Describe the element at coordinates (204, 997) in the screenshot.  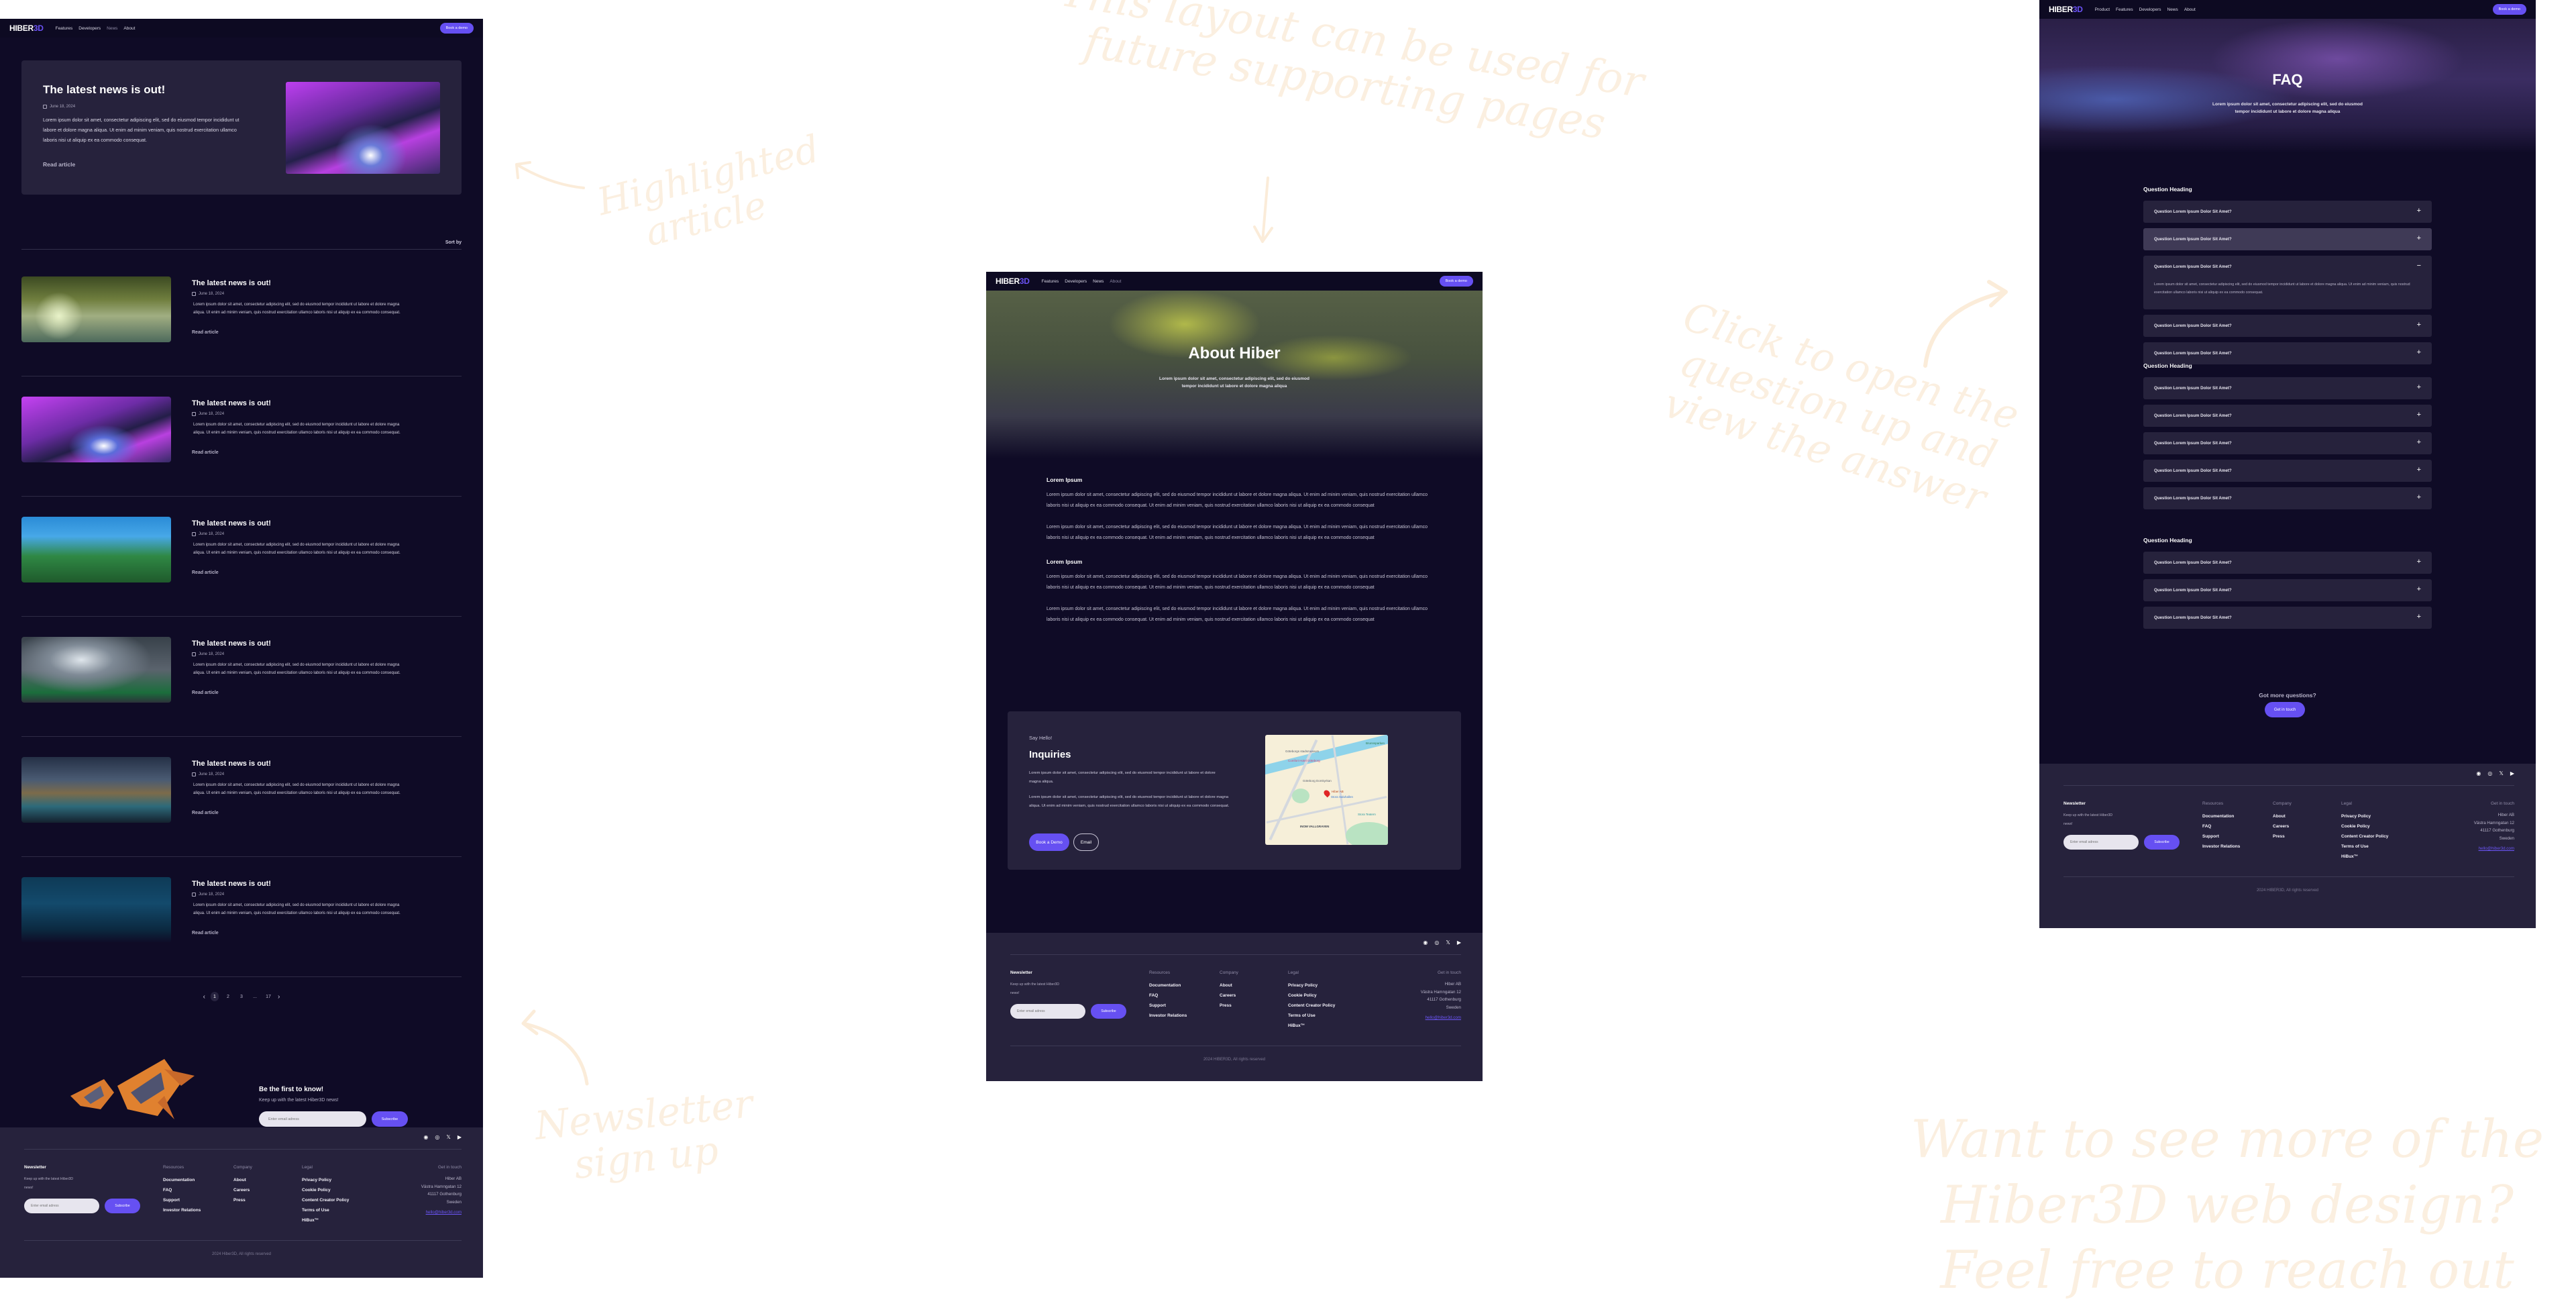
I see `prev-page-button: ‹` at that location.